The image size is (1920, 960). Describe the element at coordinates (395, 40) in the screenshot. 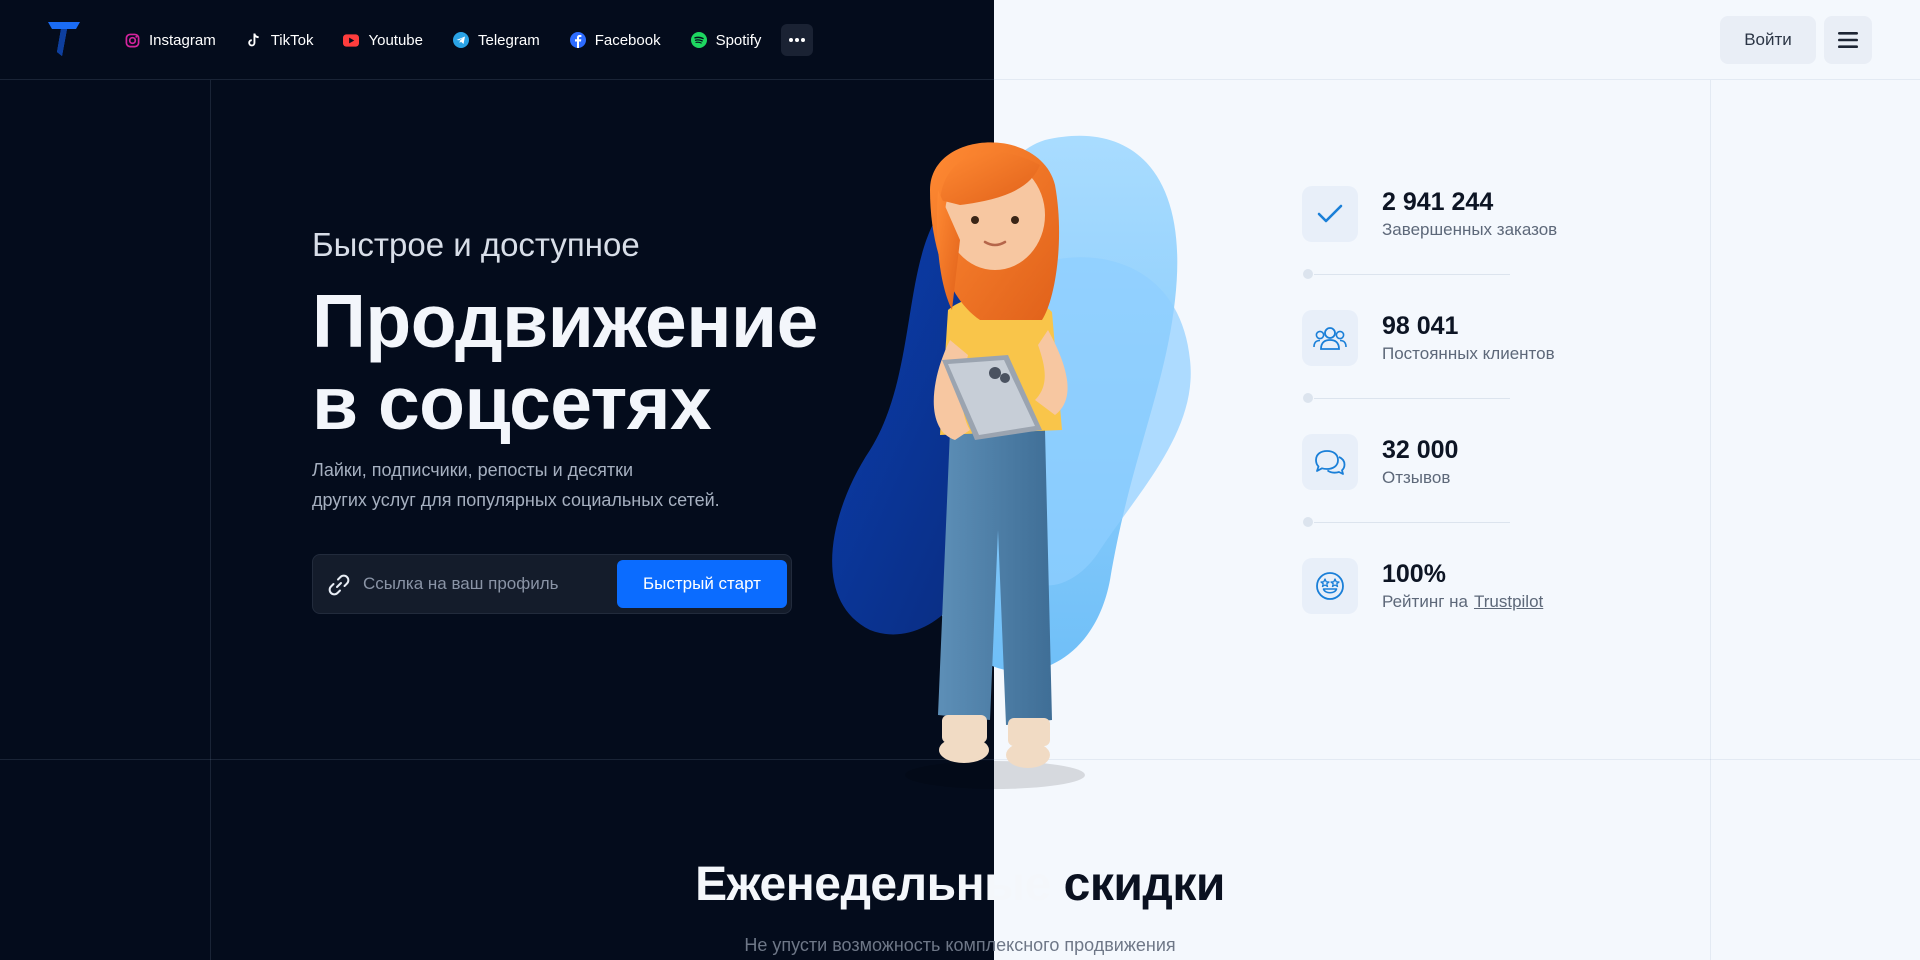

I see `nav-label: Youtube` at that location.